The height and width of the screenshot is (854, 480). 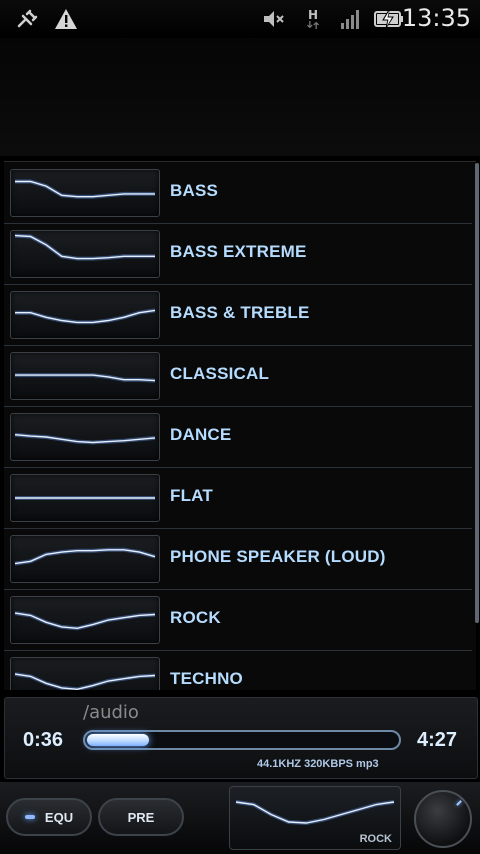 What do you see at coordinates (350, 19) in the screenshot?
I see `signal-icon` at bounding box center [350, 19].